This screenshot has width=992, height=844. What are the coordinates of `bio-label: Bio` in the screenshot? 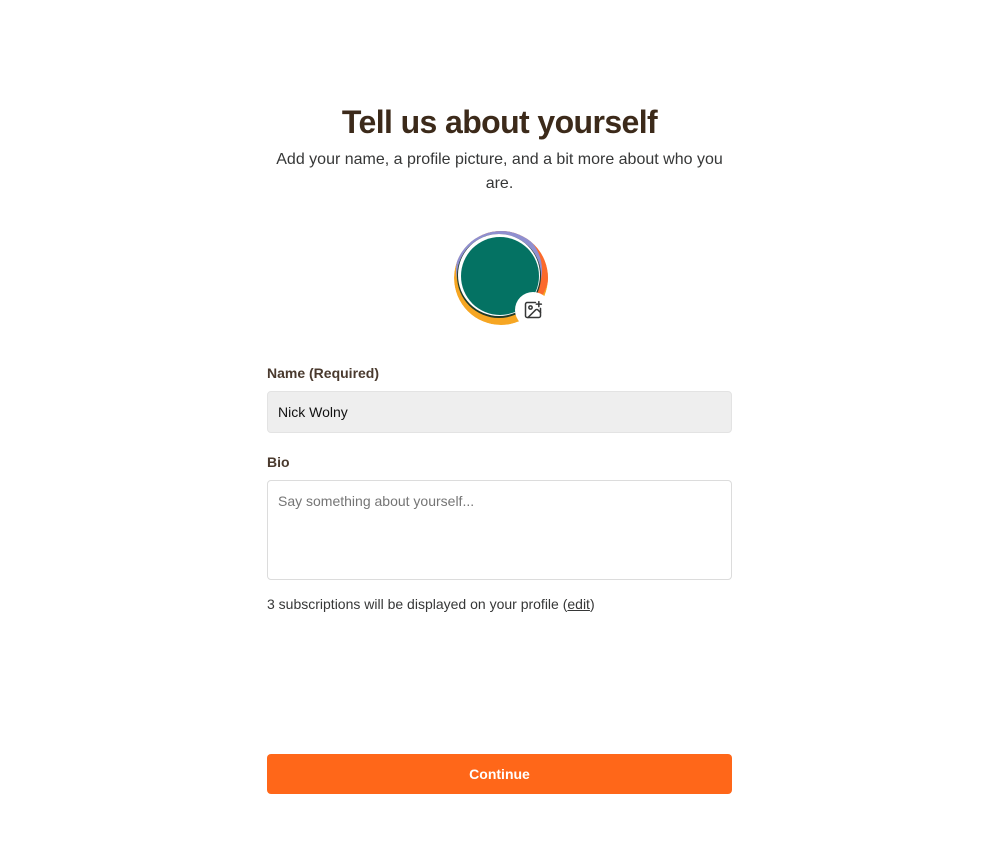 It's located at (278, 462).